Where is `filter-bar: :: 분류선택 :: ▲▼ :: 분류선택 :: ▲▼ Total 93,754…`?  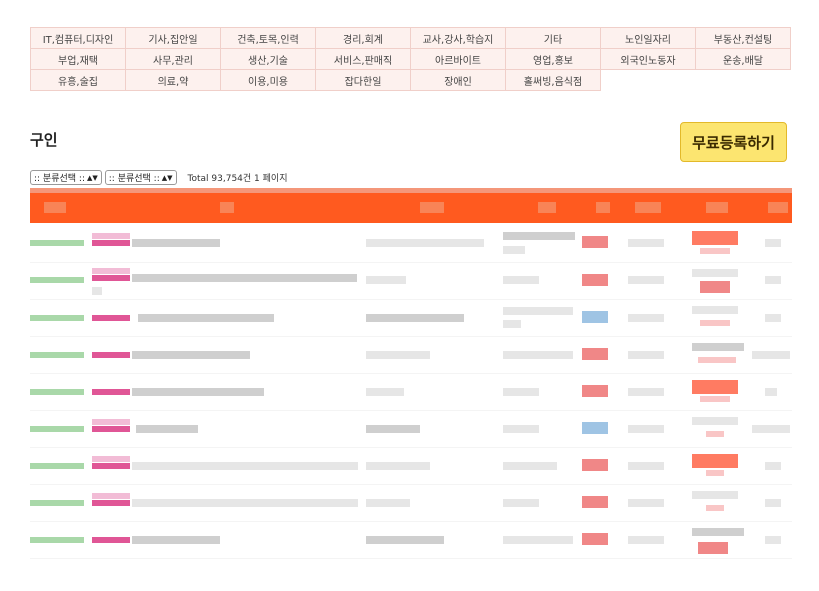
filter-bar: :: 분류선택 :: ▲▼ :: 분류선택 :: ▲▼ Total 93,754… is located at coordinates (158, 177).